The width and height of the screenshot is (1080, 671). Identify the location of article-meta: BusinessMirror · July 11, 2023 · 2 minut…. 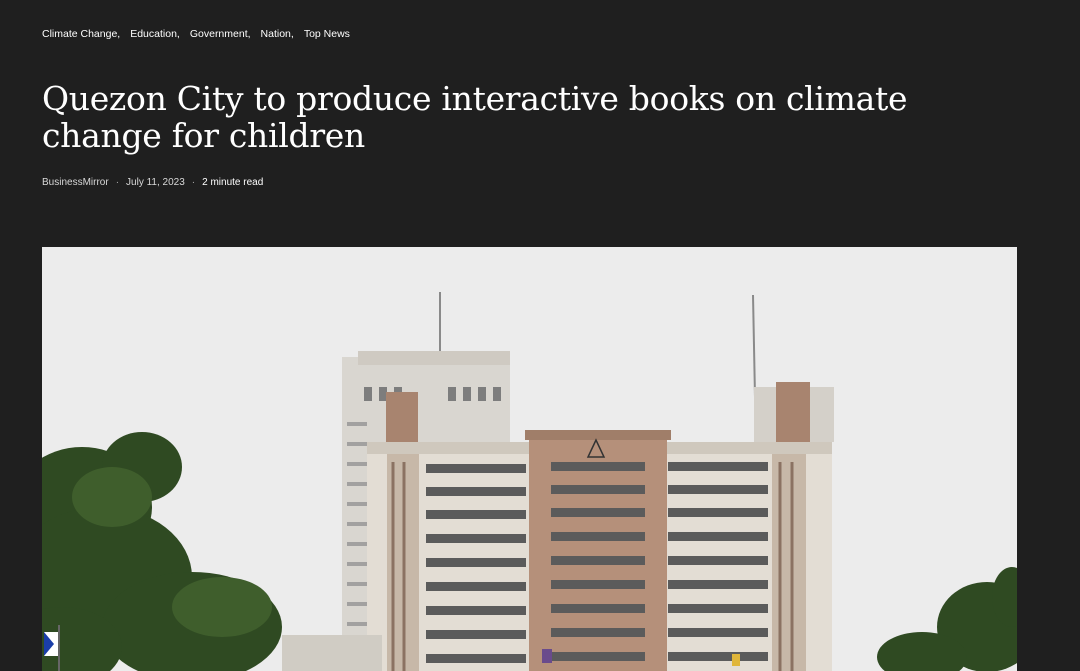
(152, 182).